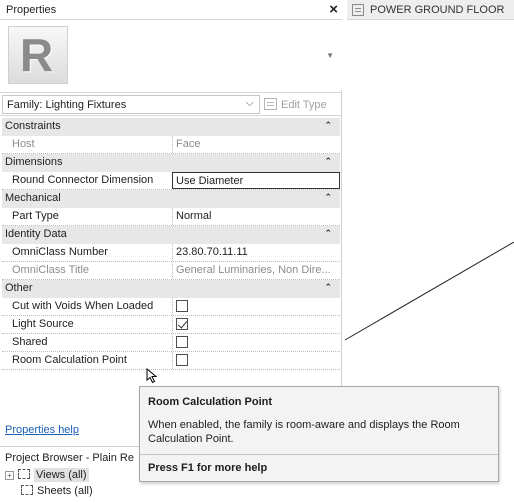 The width and height of the screenshot is (514, 503). I want to click on property-value: Normal, so click(256, 216).